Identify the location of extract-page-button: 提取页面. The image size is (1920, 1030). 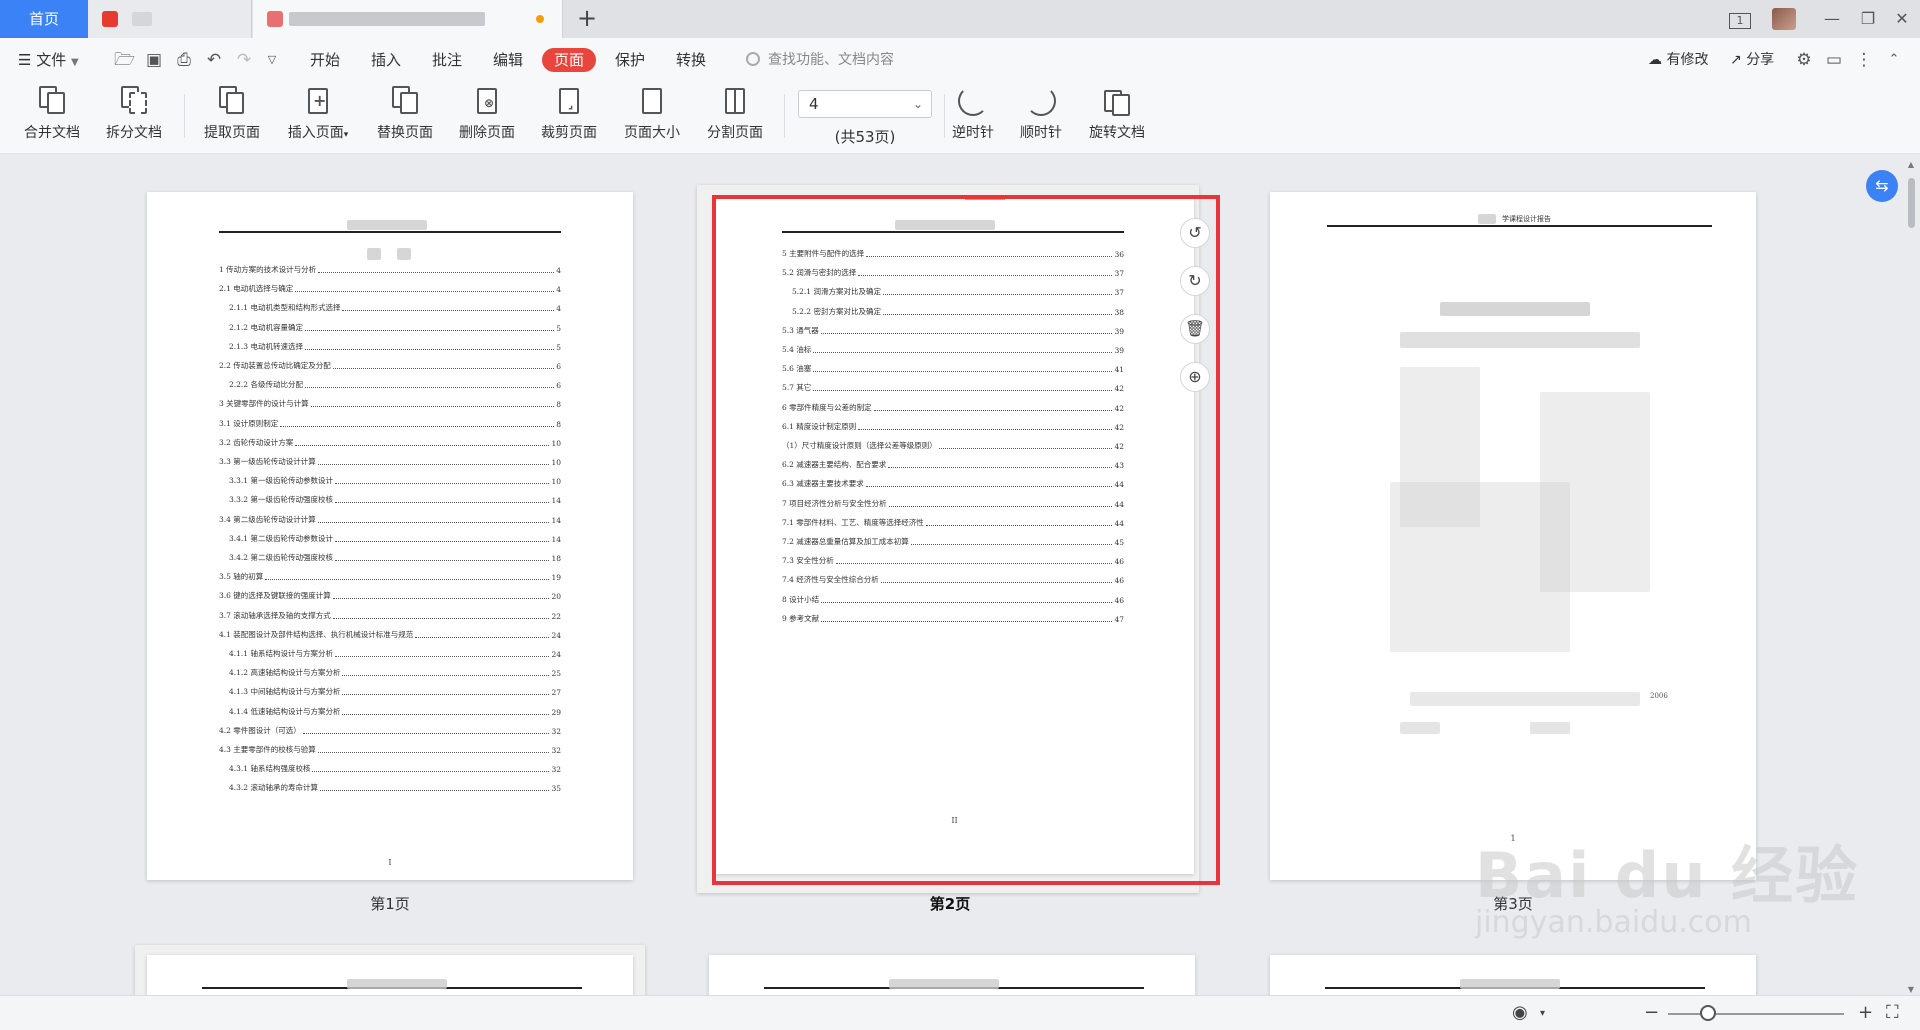
(232, 116).